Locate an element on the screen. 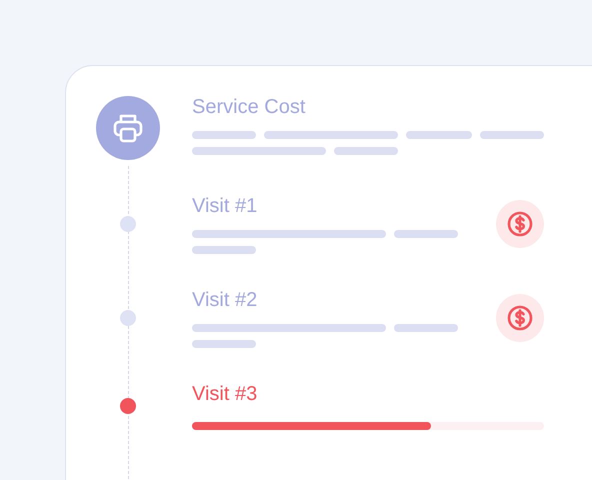 This screenshot has height=480, width=592. step-title: Service Cost is located at coordinates (249, 107).